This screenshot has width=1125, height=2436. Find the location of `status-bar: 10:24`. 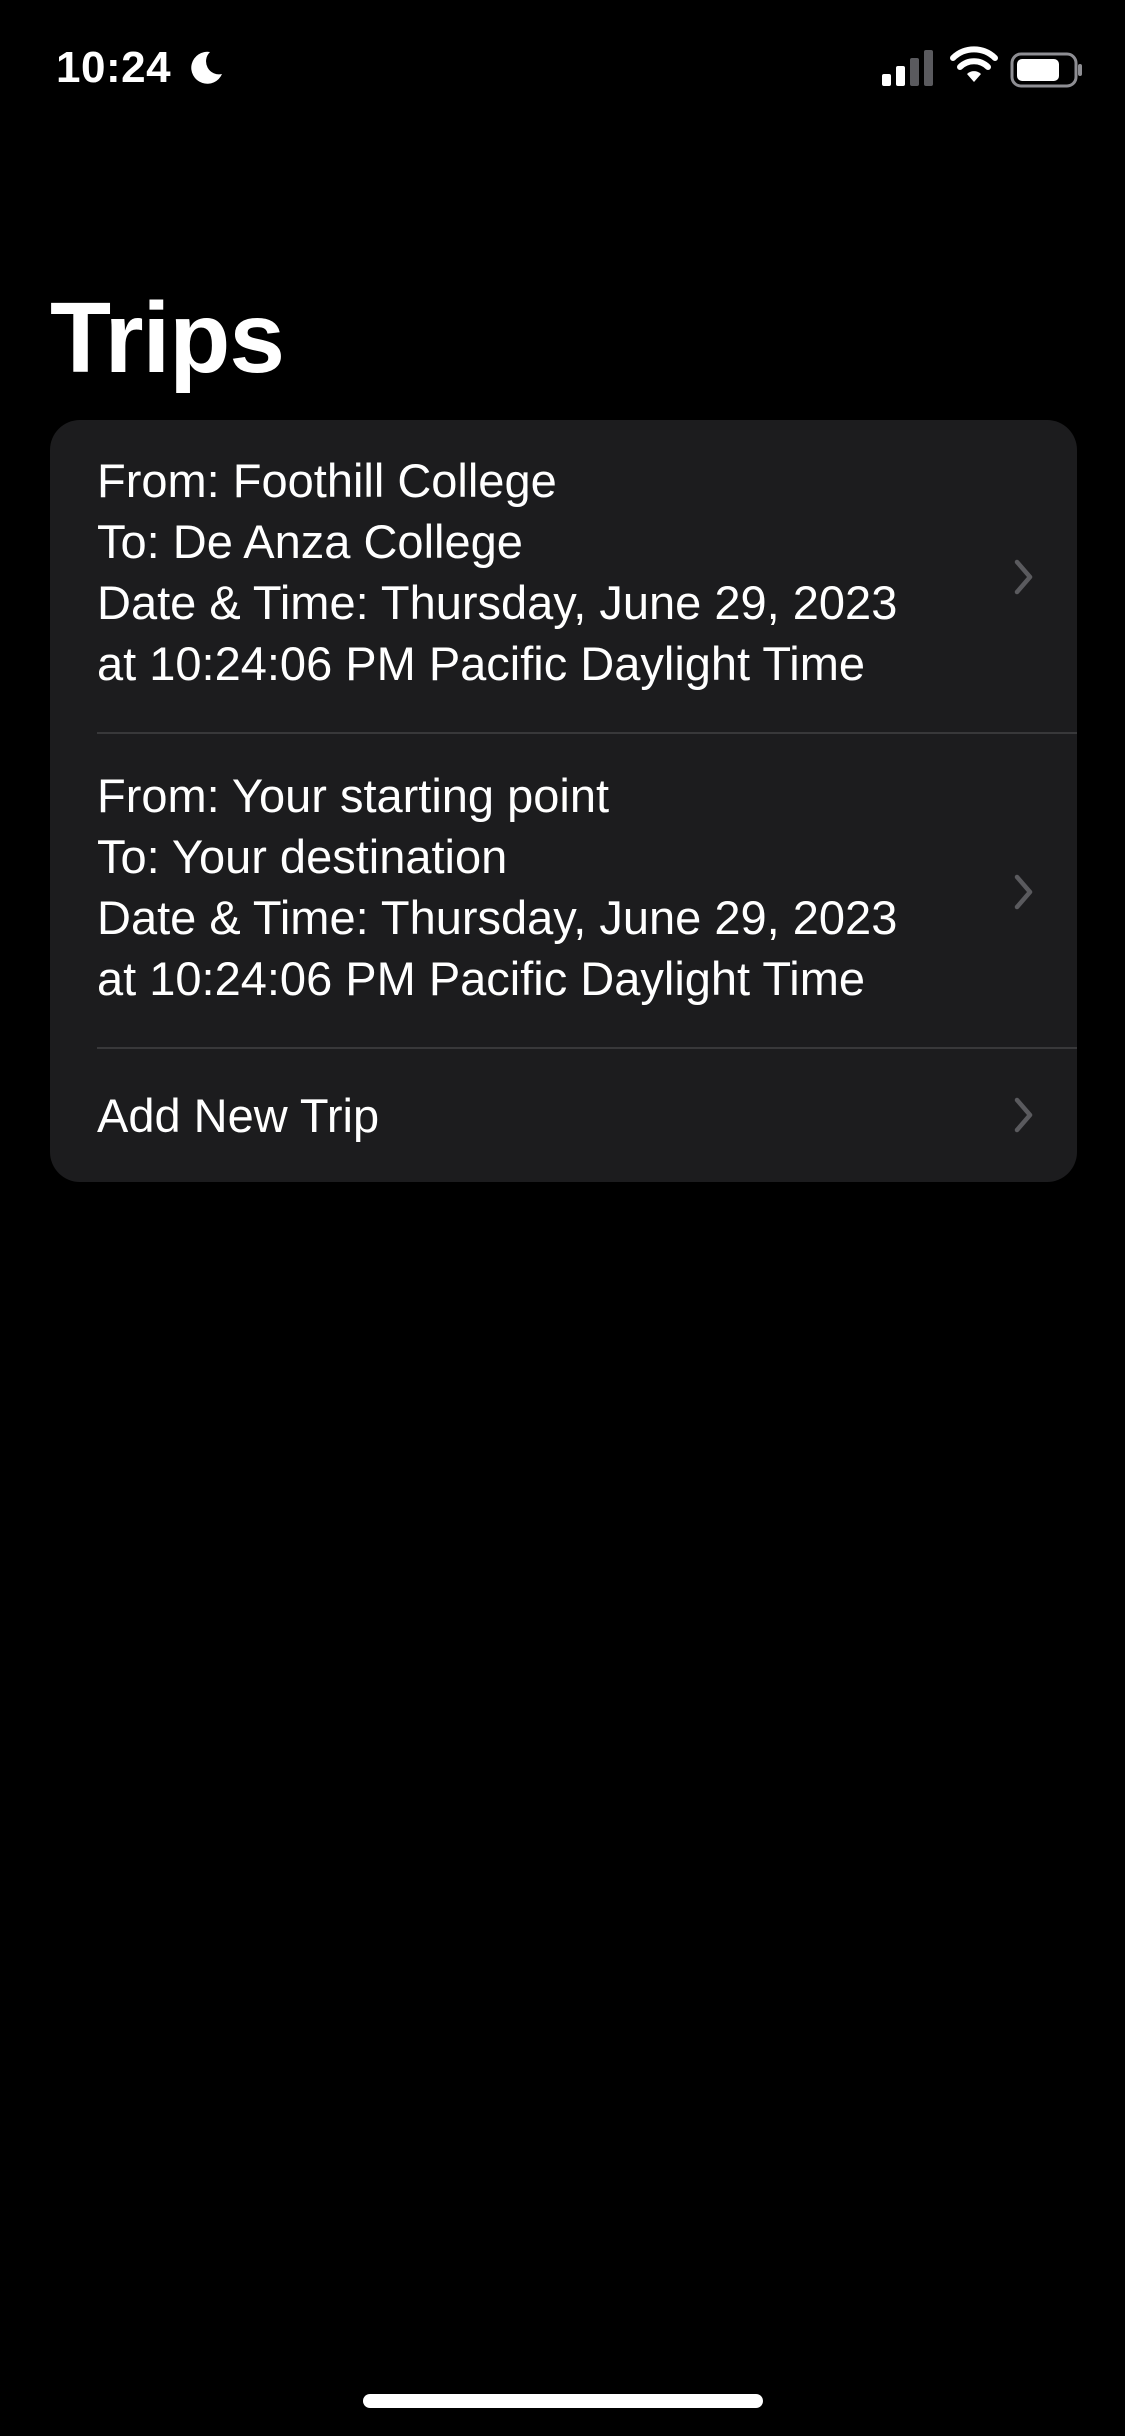

status-bar: 10:24 is located at coordinates (562, 70).